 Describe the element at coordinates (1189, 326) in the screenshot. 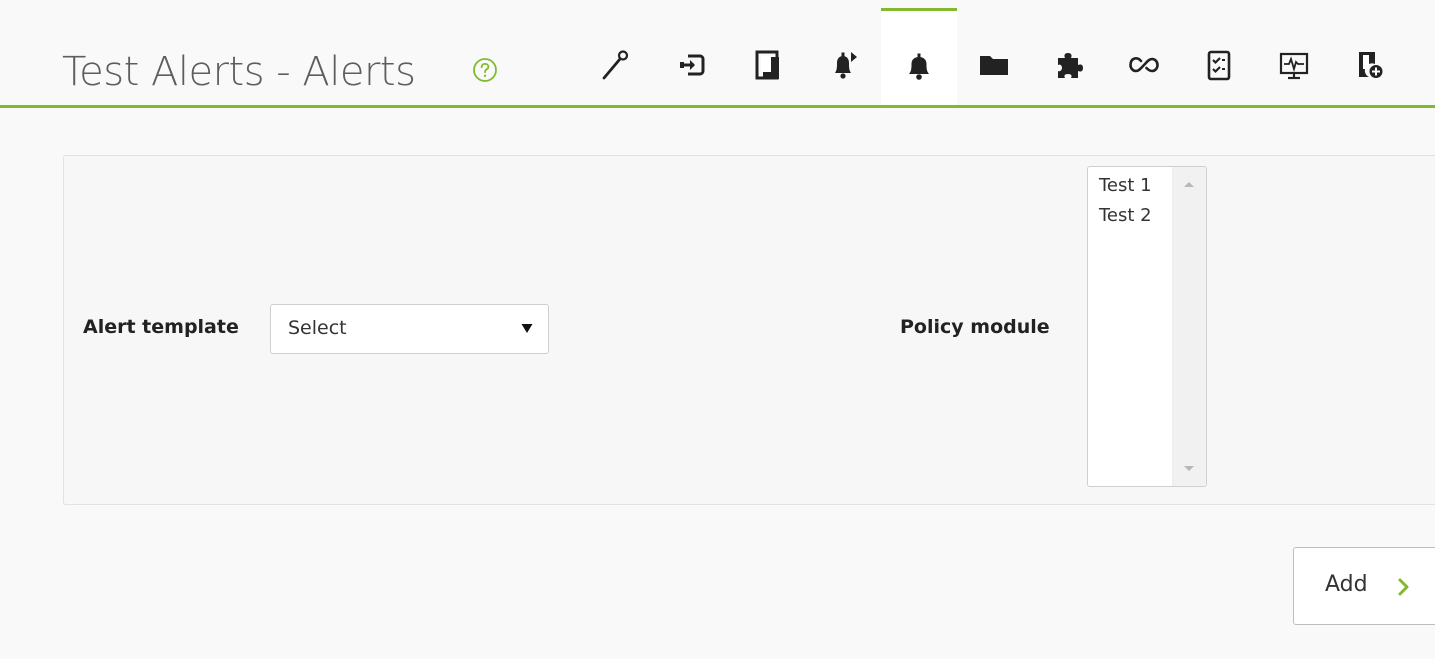

I see `listbox-scrollbar` at that location.